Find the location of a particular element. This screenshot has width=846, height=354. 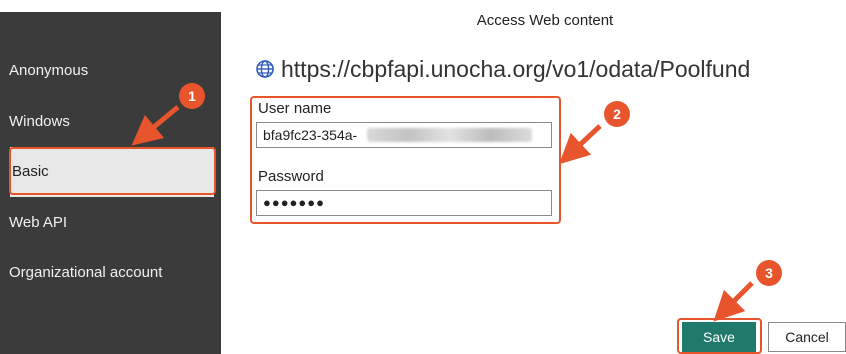

step-badge-1: 1 is located at coordinates (192, 96).